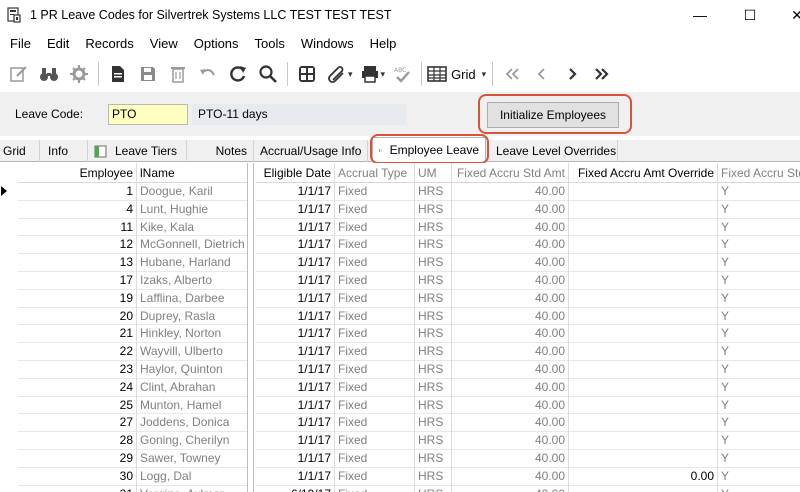 The width and height of the screenshot is (800, 492). What do you see at coordinates (311, 151) in the screenshot?
I see `tab-accrual-usage-info: Accrual/Usage Info` at bounding box center [311, 151].